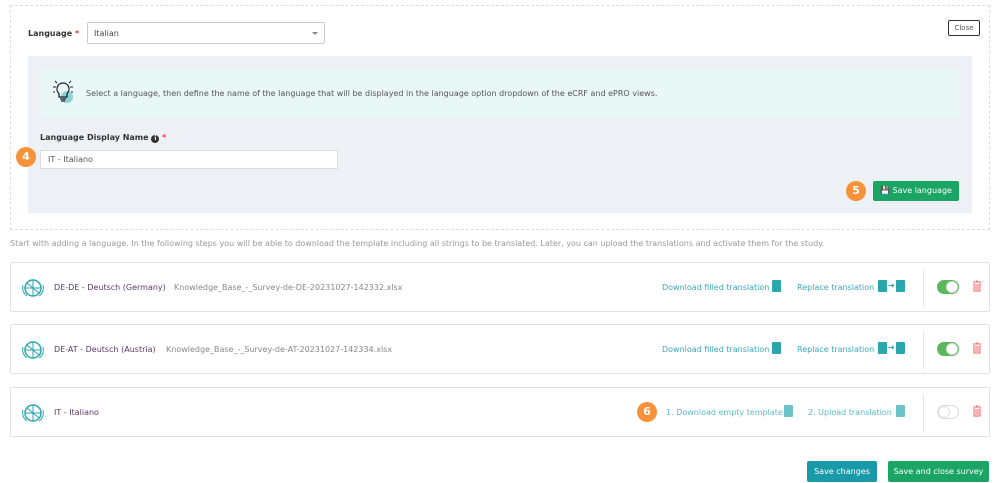 This screenshot has width=997, height=483. Describe the element at coordinates (63, 91) in the screenshot. I see `lightbulb-icon` at that location.